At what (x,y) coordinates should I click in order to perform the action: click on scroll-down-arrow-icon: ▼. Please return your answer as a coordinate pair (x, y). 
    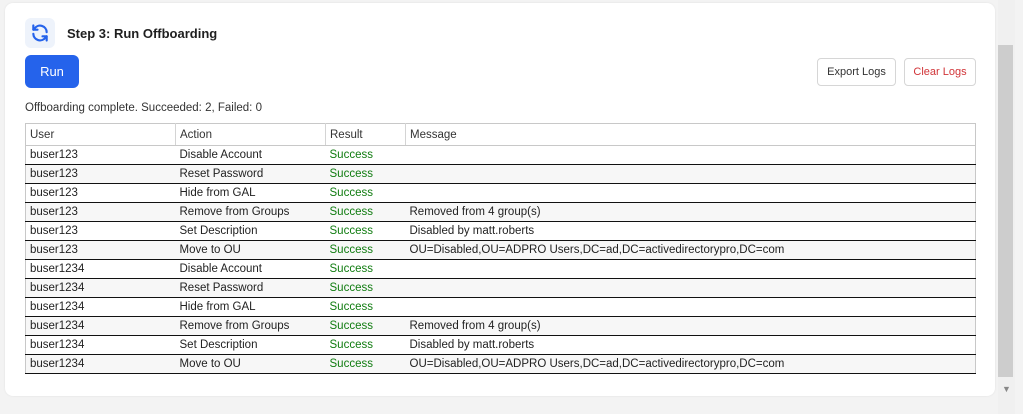
    Looking at the image, I should click on (1006, 389).